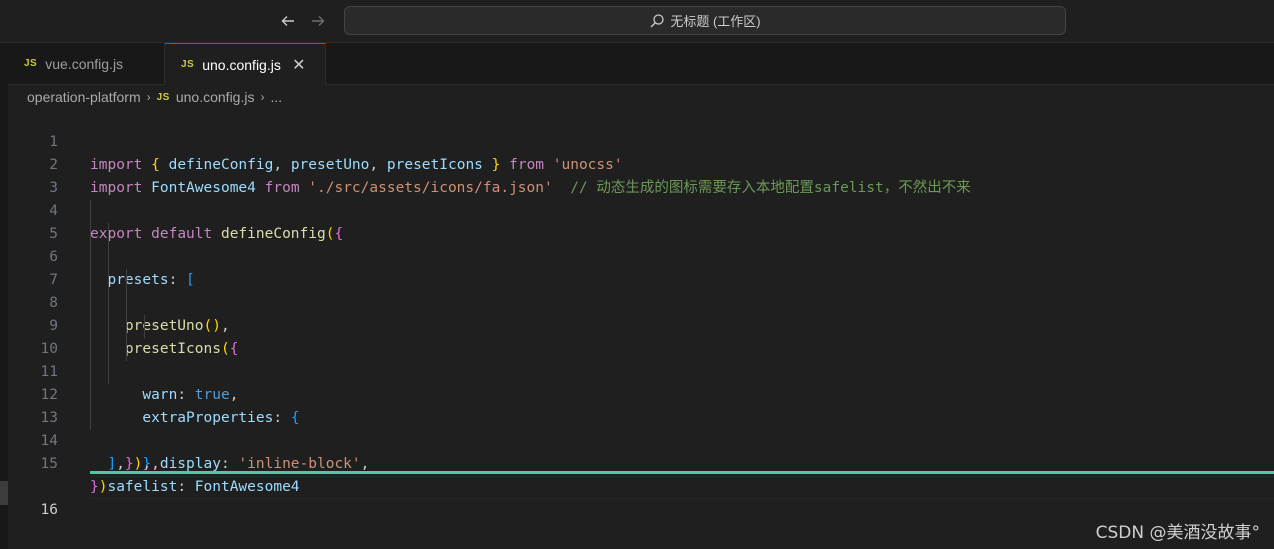 The height and width of the screenshot is (549, 1274). I want to click on code-line: 4 export default defineConfig({, so click(641, 209).